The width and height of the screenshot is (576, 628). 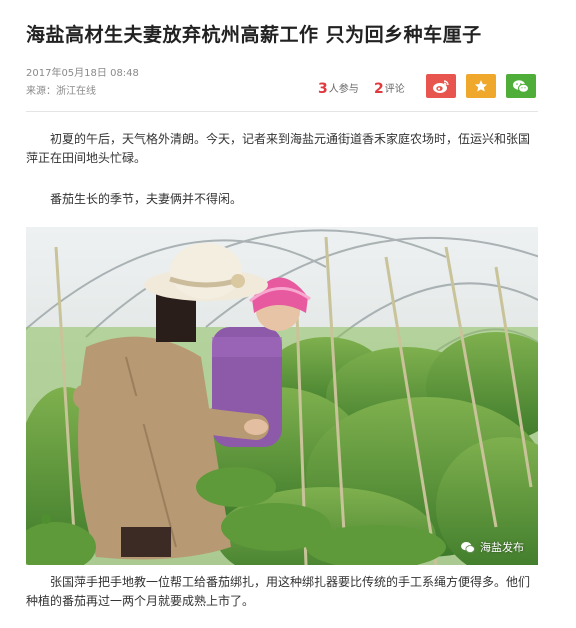 I want to click on weibo-icon, so click(x=441, y=86).